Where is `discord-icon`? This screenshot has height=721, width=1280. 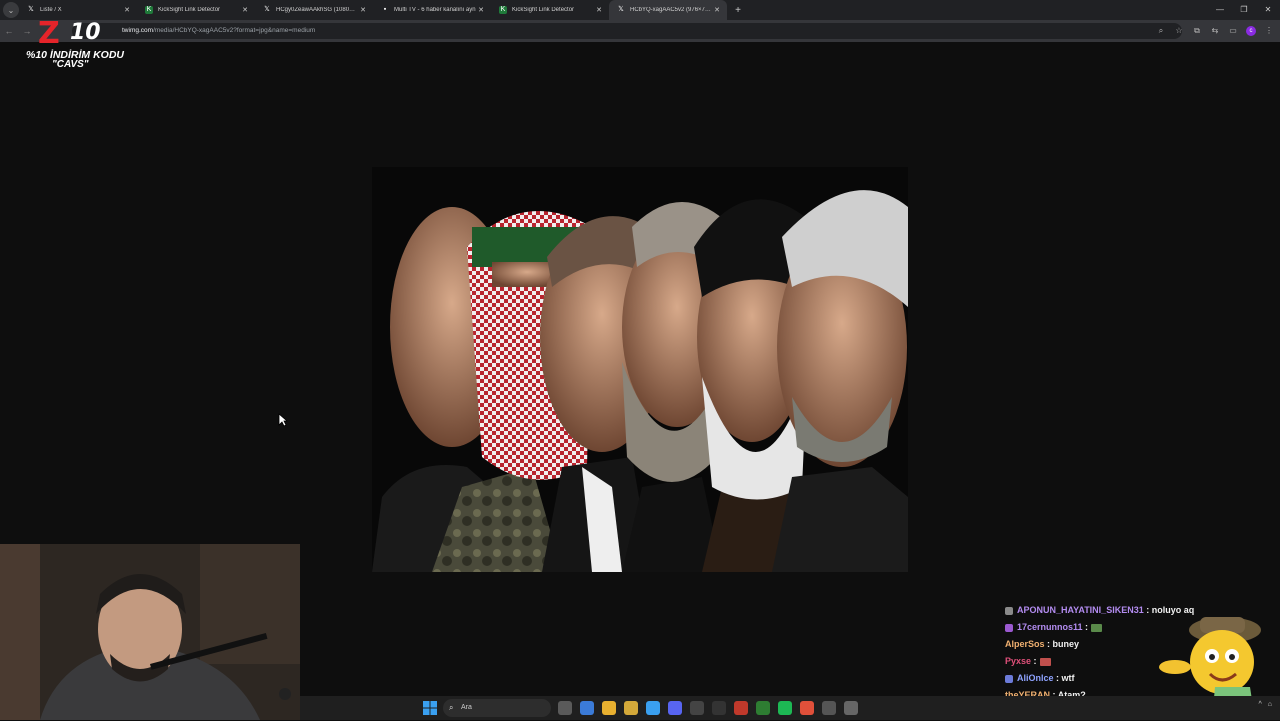 discord-icon is located at coordinates (675, 708).